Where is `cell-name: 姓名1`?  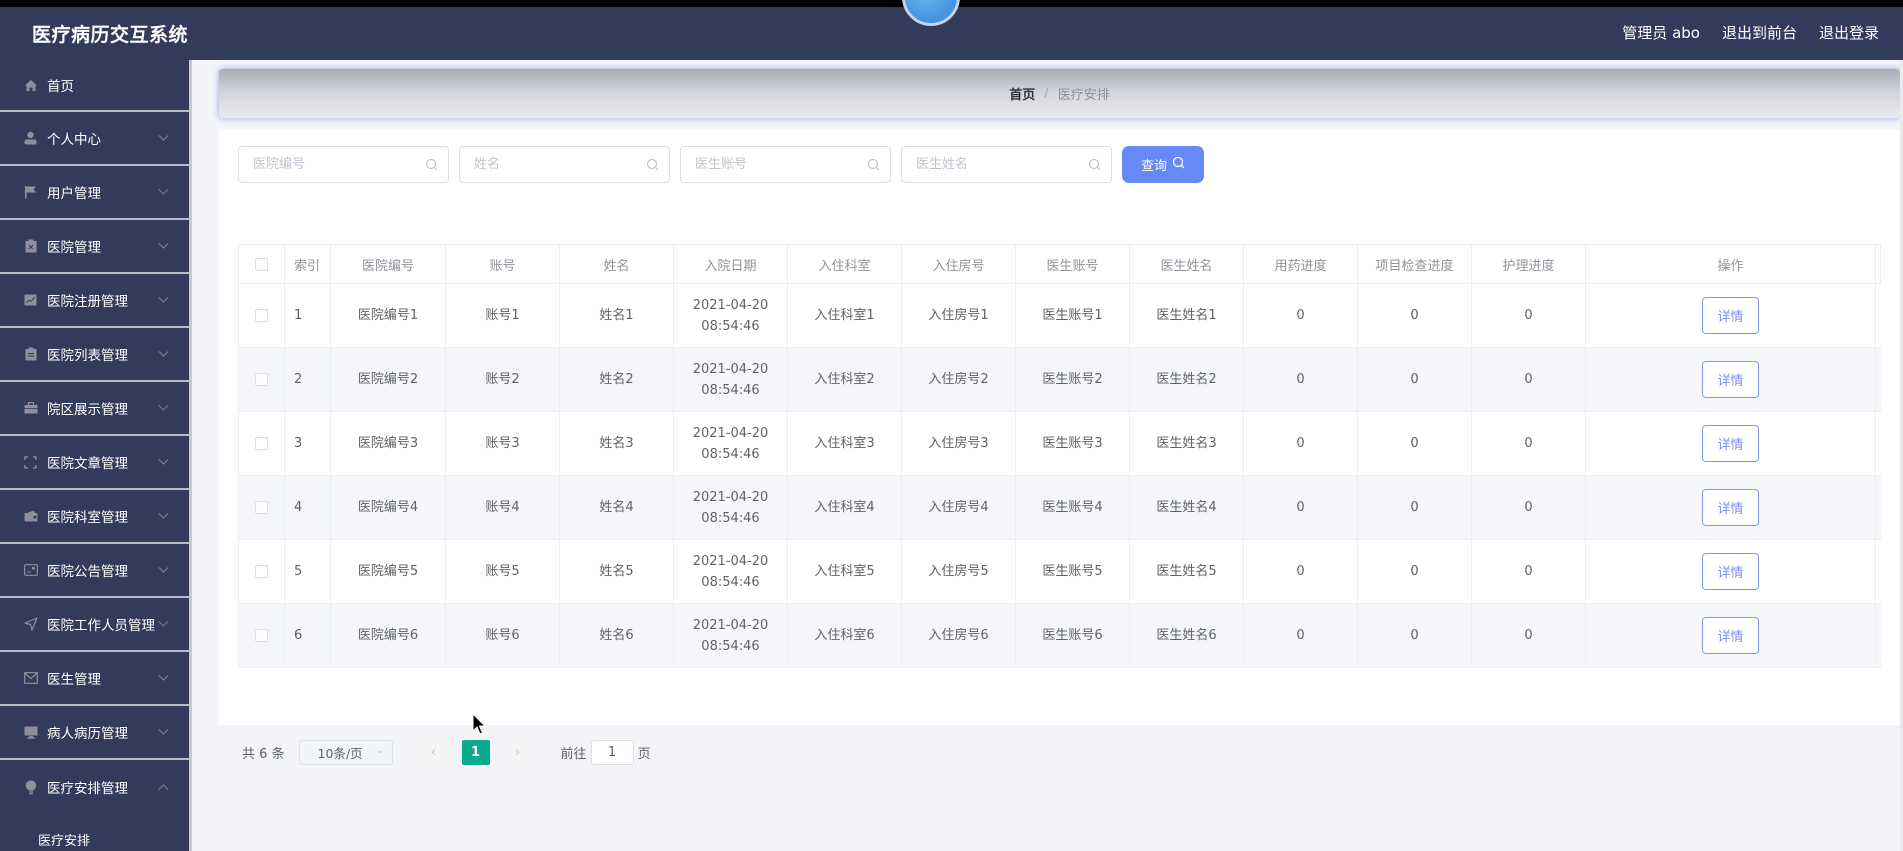
cell-name: 姓名1 is located at coordinates (617, 315).